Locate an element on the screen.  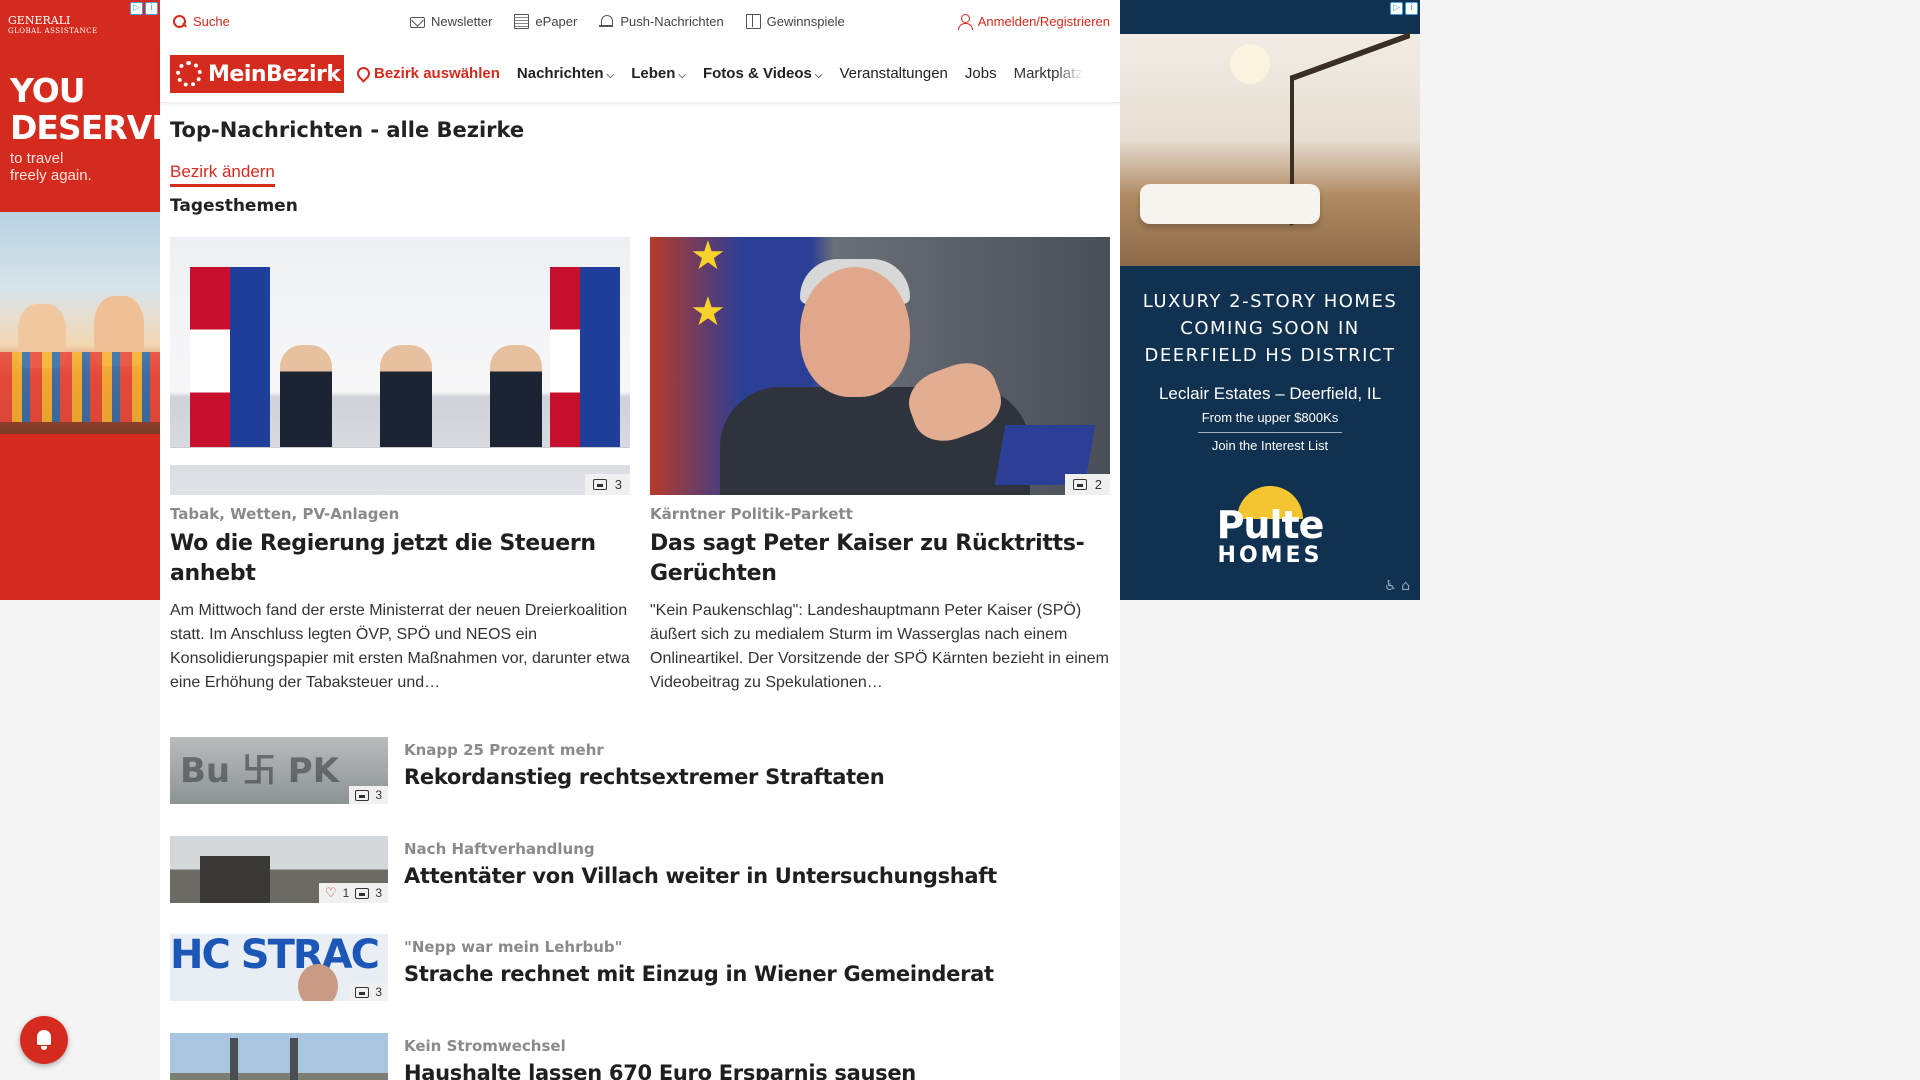
mail-icon is located at coordinates (417, 22).